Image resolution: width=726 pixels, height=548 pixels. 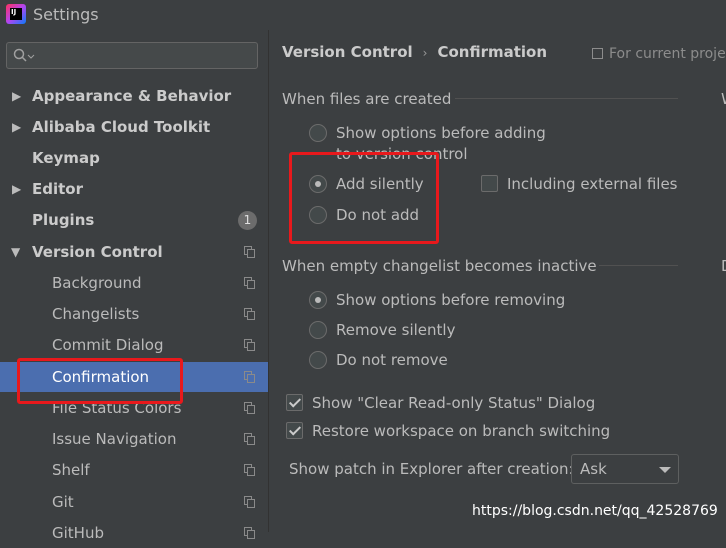 What do you see at coordinates (441, 133) in the screenshot?
I see `radio-label: Show options before adding` at bounding box center [441, 133].